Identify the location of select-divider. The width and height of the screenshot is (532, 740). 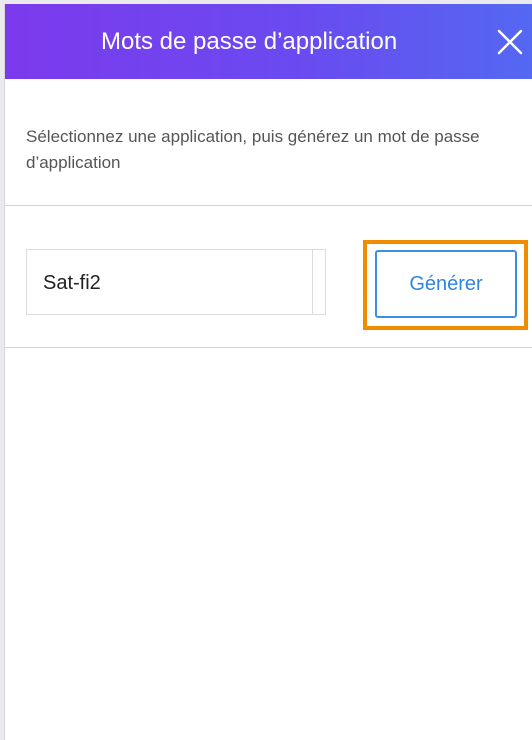
(312, 282).